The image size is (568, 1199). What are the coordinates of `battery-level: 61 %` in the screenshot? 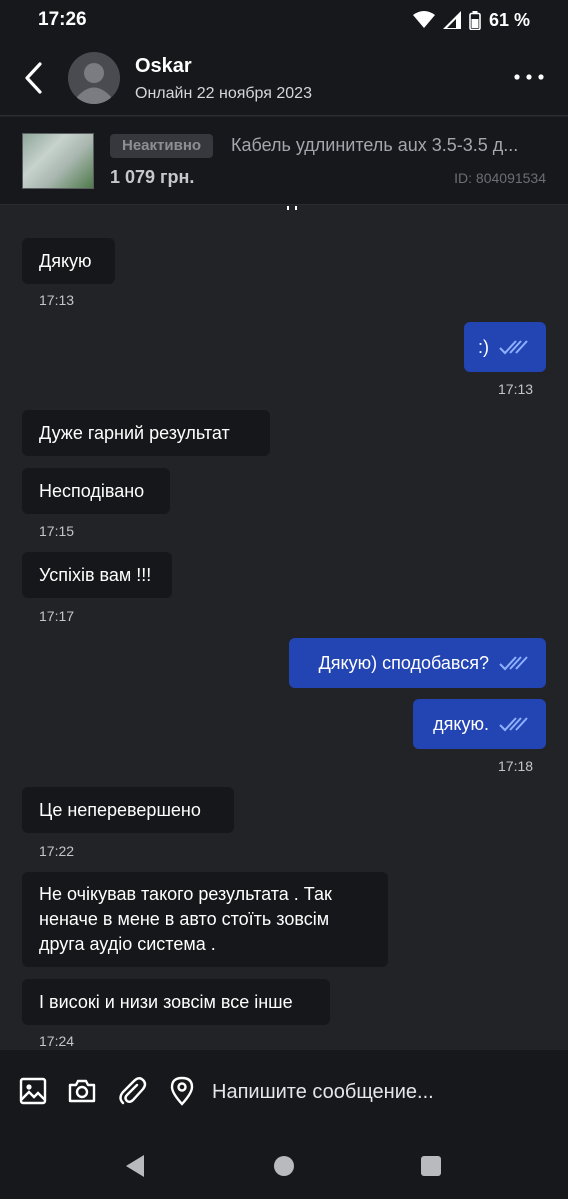 It's located at (509, 19).